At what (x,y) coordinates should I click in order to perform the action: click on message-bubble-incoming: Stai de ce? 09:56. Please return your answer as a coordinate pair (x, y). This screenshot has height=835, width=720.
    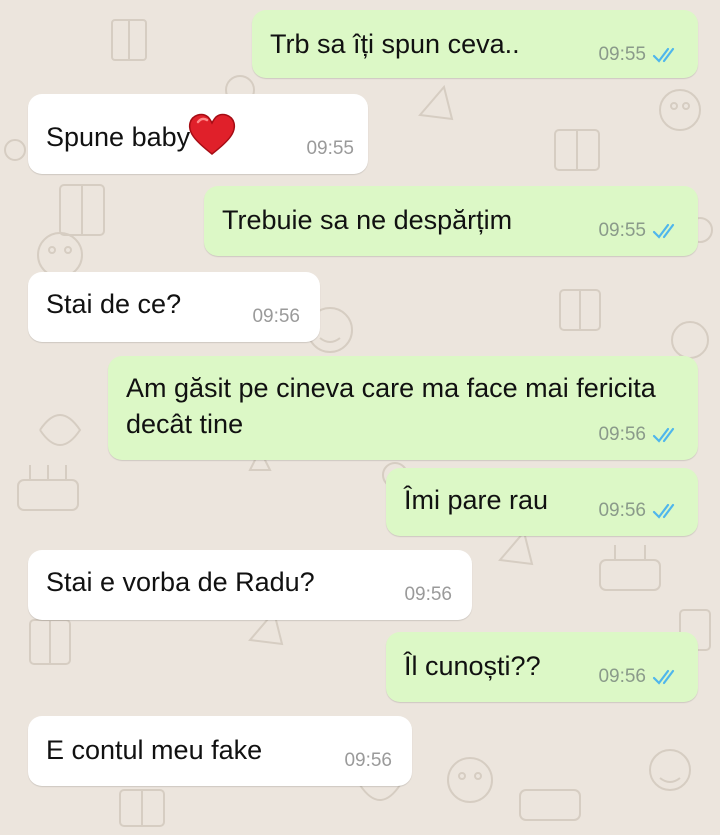
    Looking at the image, I should click on (174, 307).